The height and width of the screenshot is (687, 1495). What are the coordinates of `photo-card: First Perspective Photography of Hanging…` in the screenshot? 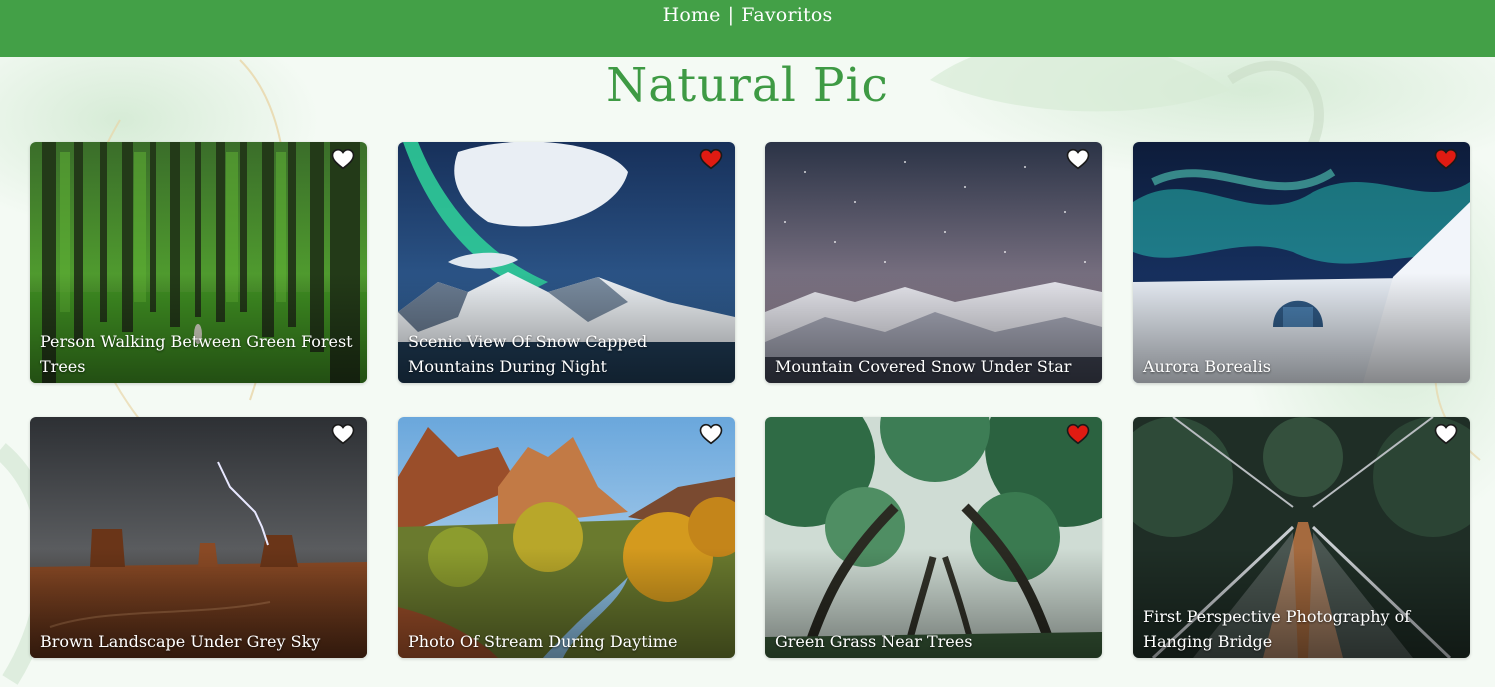 It's located at (1301, 537).